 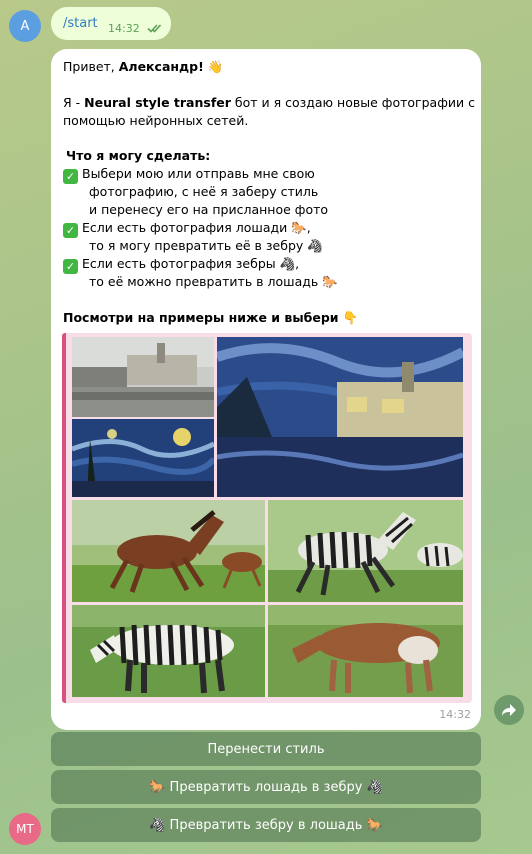 I want to click on capability-item-1: ✓ Выбери мою или отправь мне свою, so click(x=189, y=174).